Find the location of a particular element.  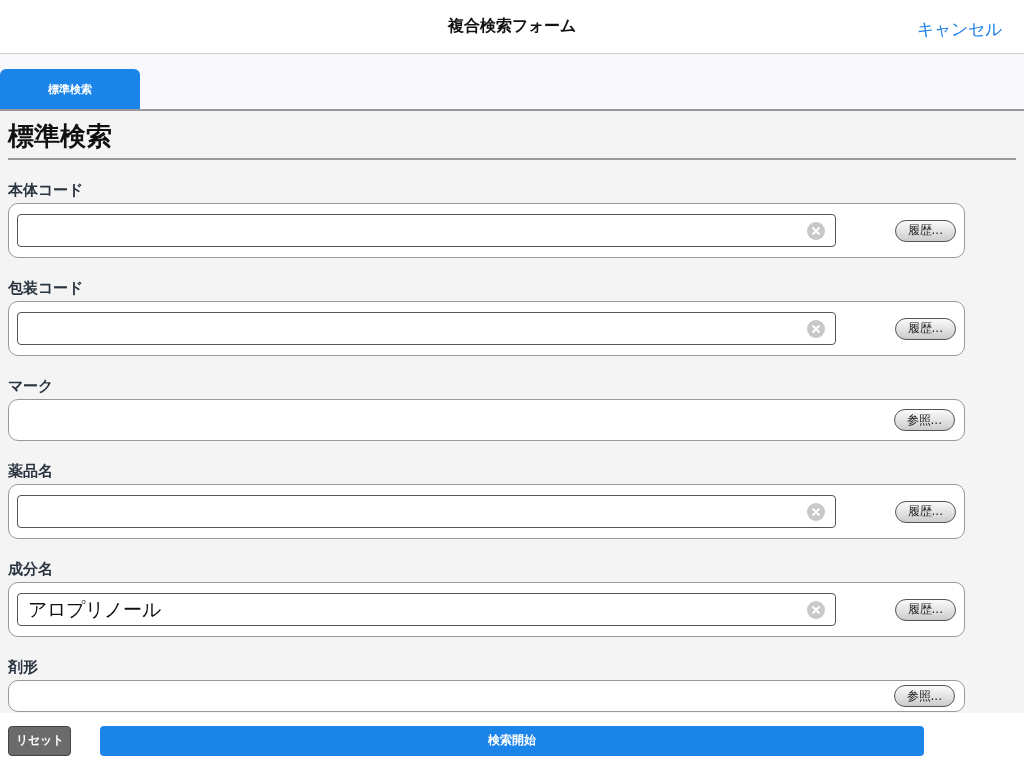

field-label: 包装コード is located at coordinates (46, 288).